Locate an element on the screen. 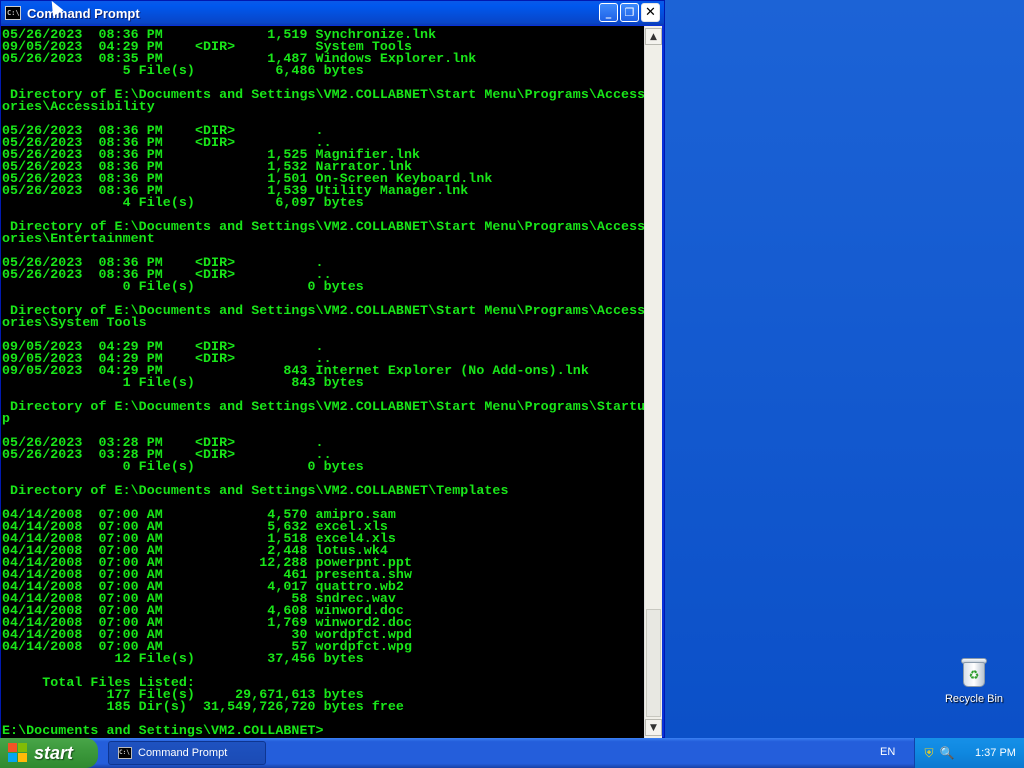 The width and height of the screenshot is (1024, 768). recycle-bin-icon: ♻ is located at coordinates (974, 672).